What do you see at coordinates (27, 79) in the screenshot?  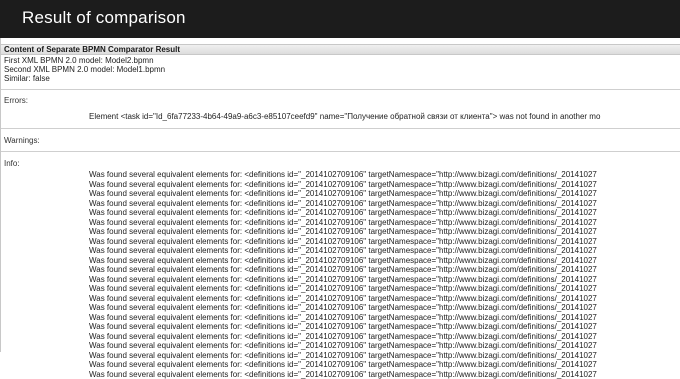 I see `similar-line: Similar: false` at bounding box center [27, 79].